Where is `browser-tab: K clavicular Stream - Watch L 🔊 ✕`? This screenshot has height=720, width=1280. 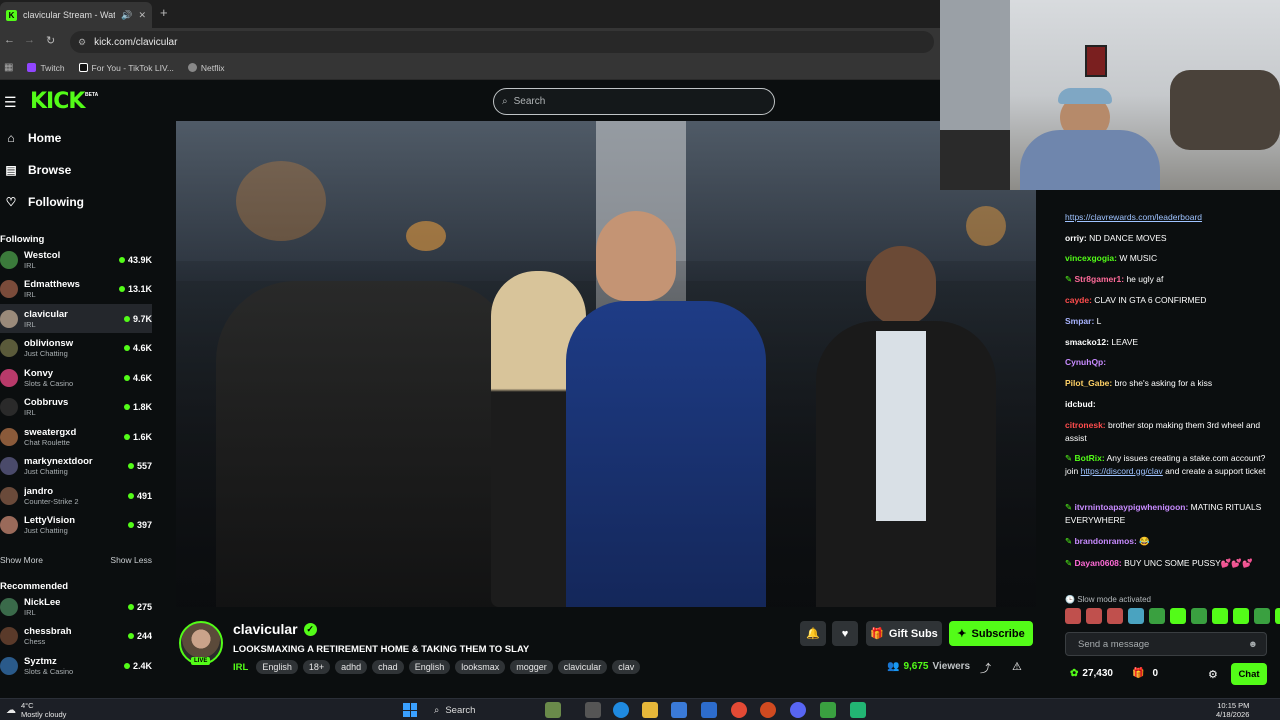 browser-tab: K clavicular Stream - Watch L 🔊 ✕ is located at coordinates (76, 15).